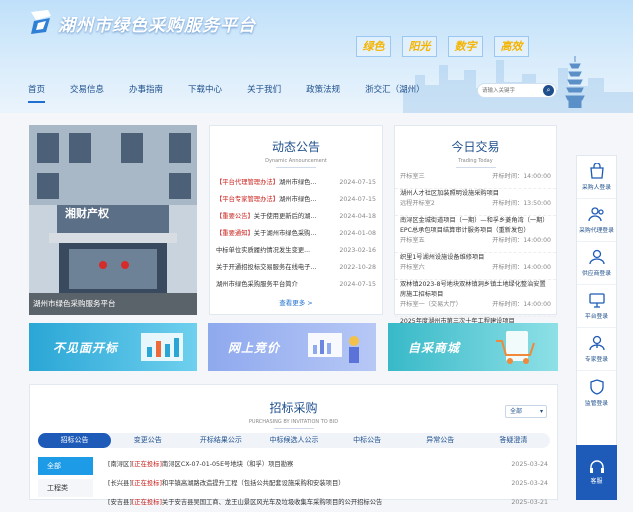  Describe the element at coordinates (440, 440) in the screenshot. I see `tab-exception-notice: 异常公告` at that location.